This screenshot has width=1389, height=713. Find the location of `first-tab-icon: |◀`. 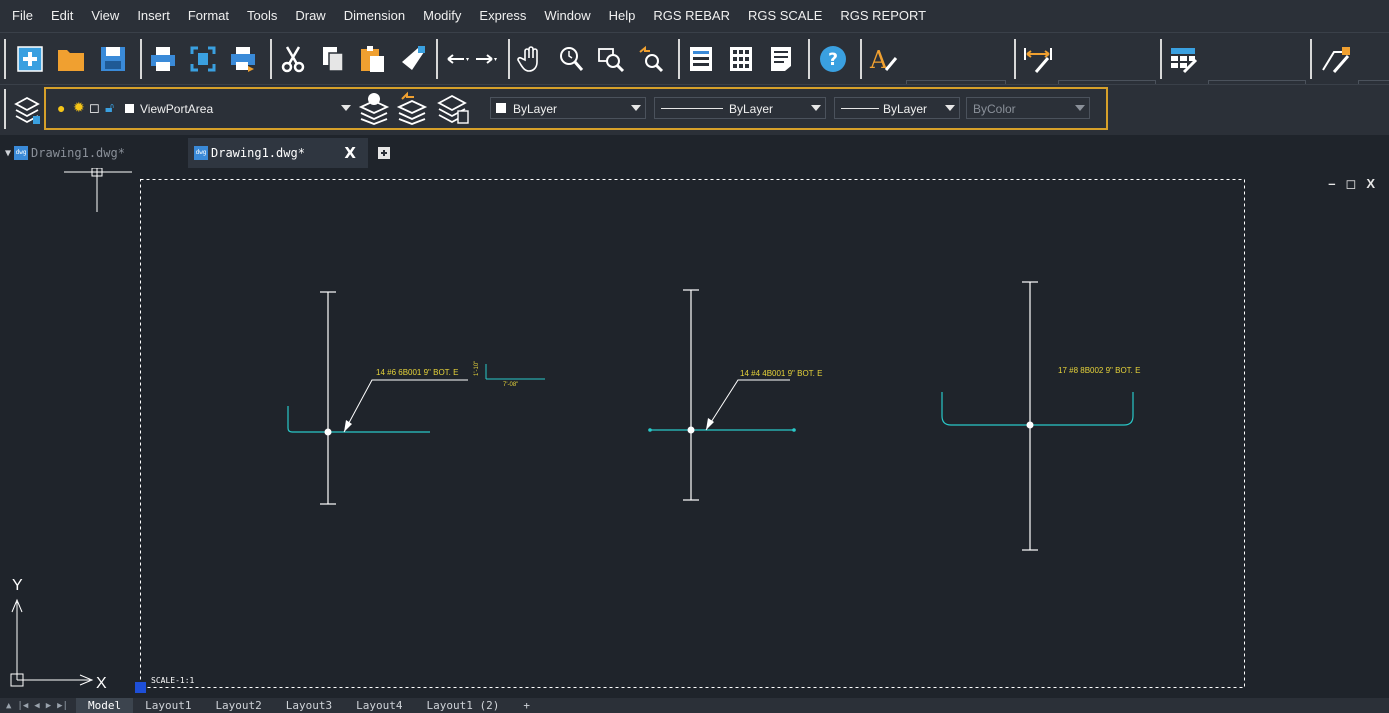

first-tab-icon: |◀ is located at coordinates (22, 706).